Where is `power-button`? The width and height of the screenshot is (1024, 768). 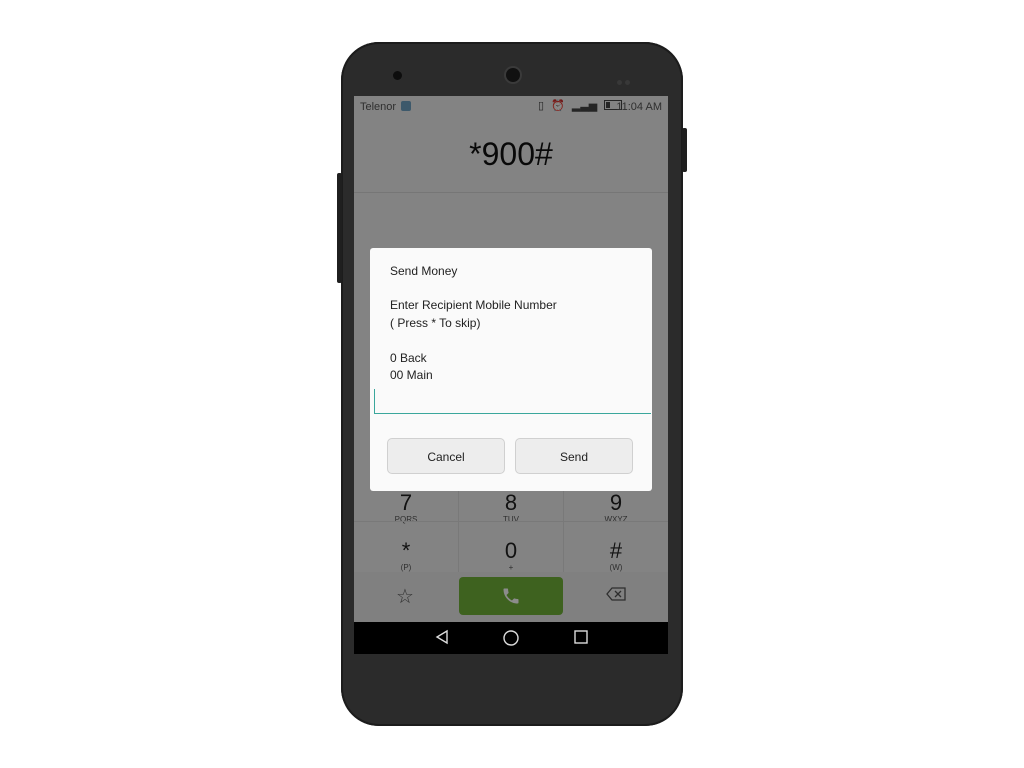
power-button is located at coordinates (684, 150).